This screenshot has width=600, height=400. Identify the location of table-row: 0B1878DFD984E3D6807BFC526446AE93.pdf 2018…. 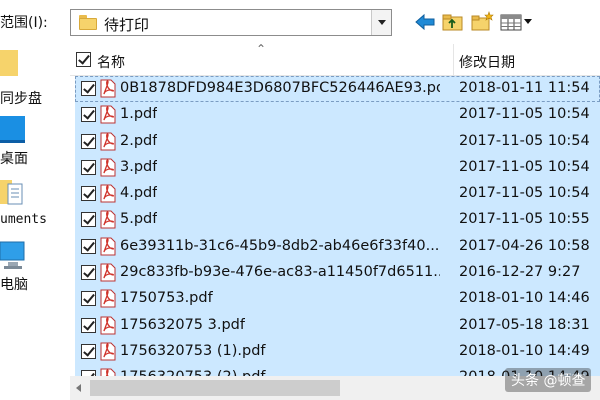
(337, 89).